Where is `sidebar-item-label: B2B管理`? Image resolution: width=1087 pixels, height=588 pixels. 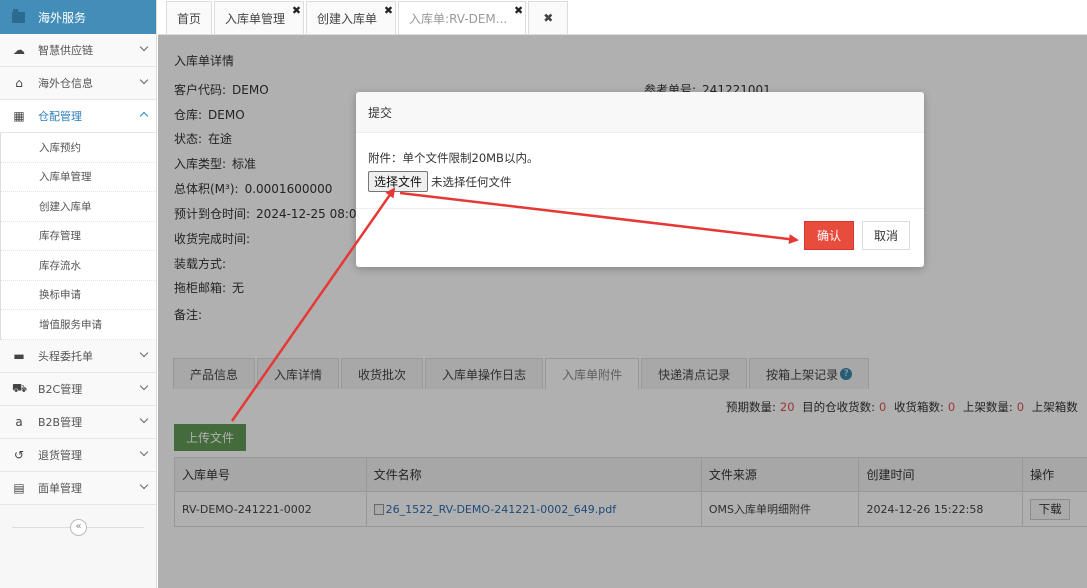 sidebar-item-label: B2B管理 is located at coordinates (60, 422).